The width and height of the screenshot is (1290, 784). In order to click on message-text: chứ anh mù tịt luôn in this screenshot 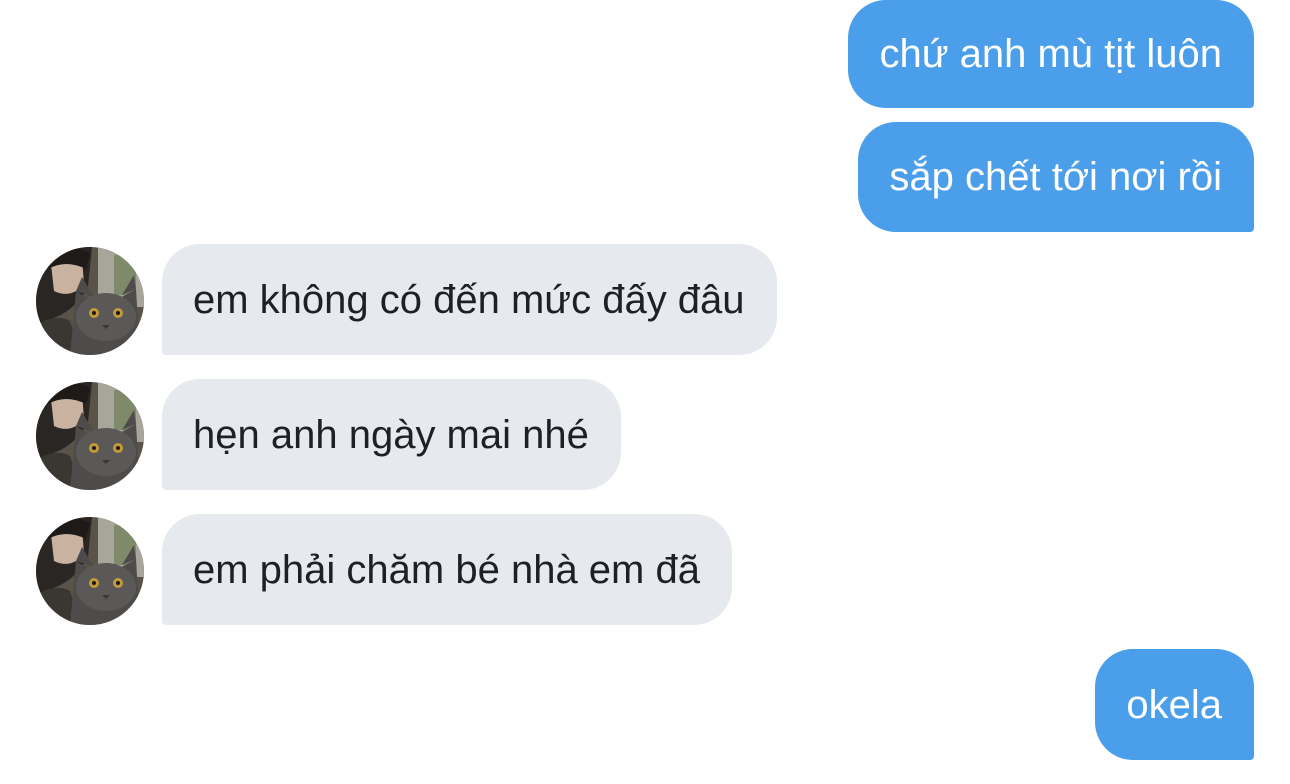, I will do `click(1050, 54)`.